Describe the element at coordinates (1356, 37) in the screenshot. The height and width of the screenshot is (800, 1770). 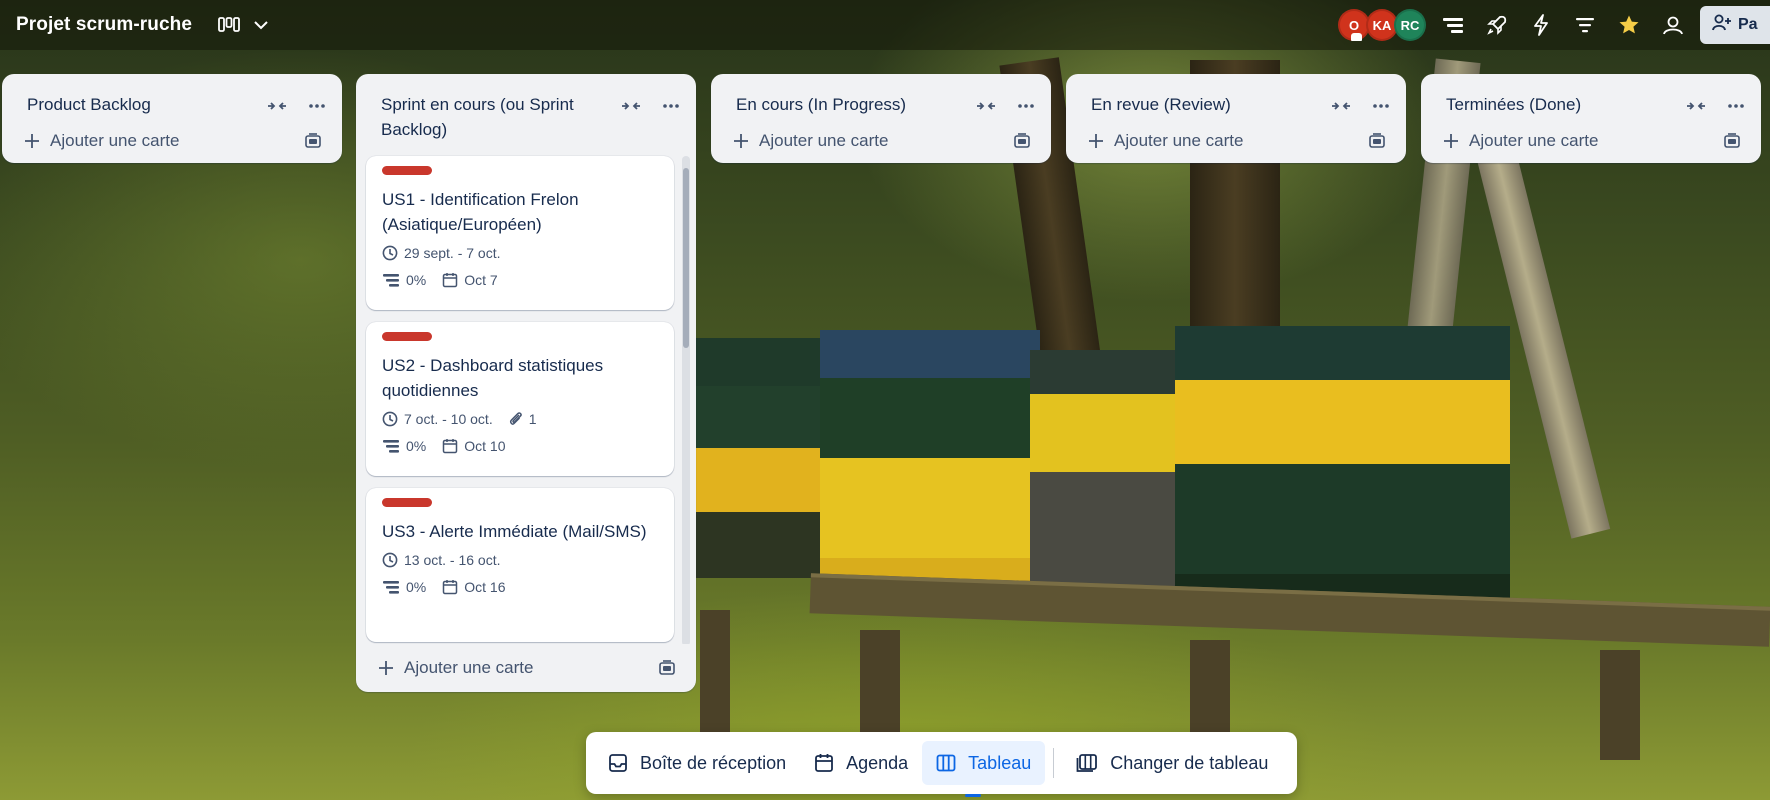
I see `admin-badge-icon` at that location.